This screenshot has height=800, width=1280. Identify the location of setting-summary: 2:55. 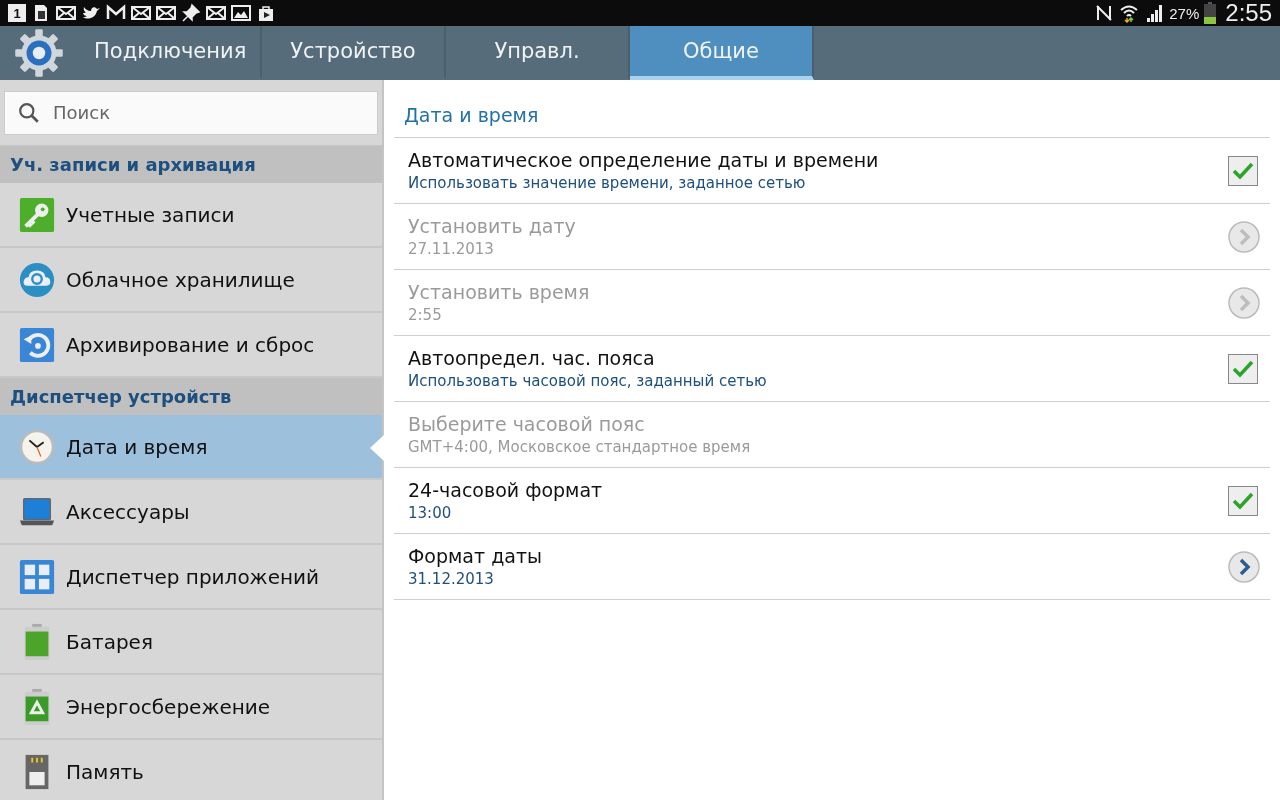
(425, 315).